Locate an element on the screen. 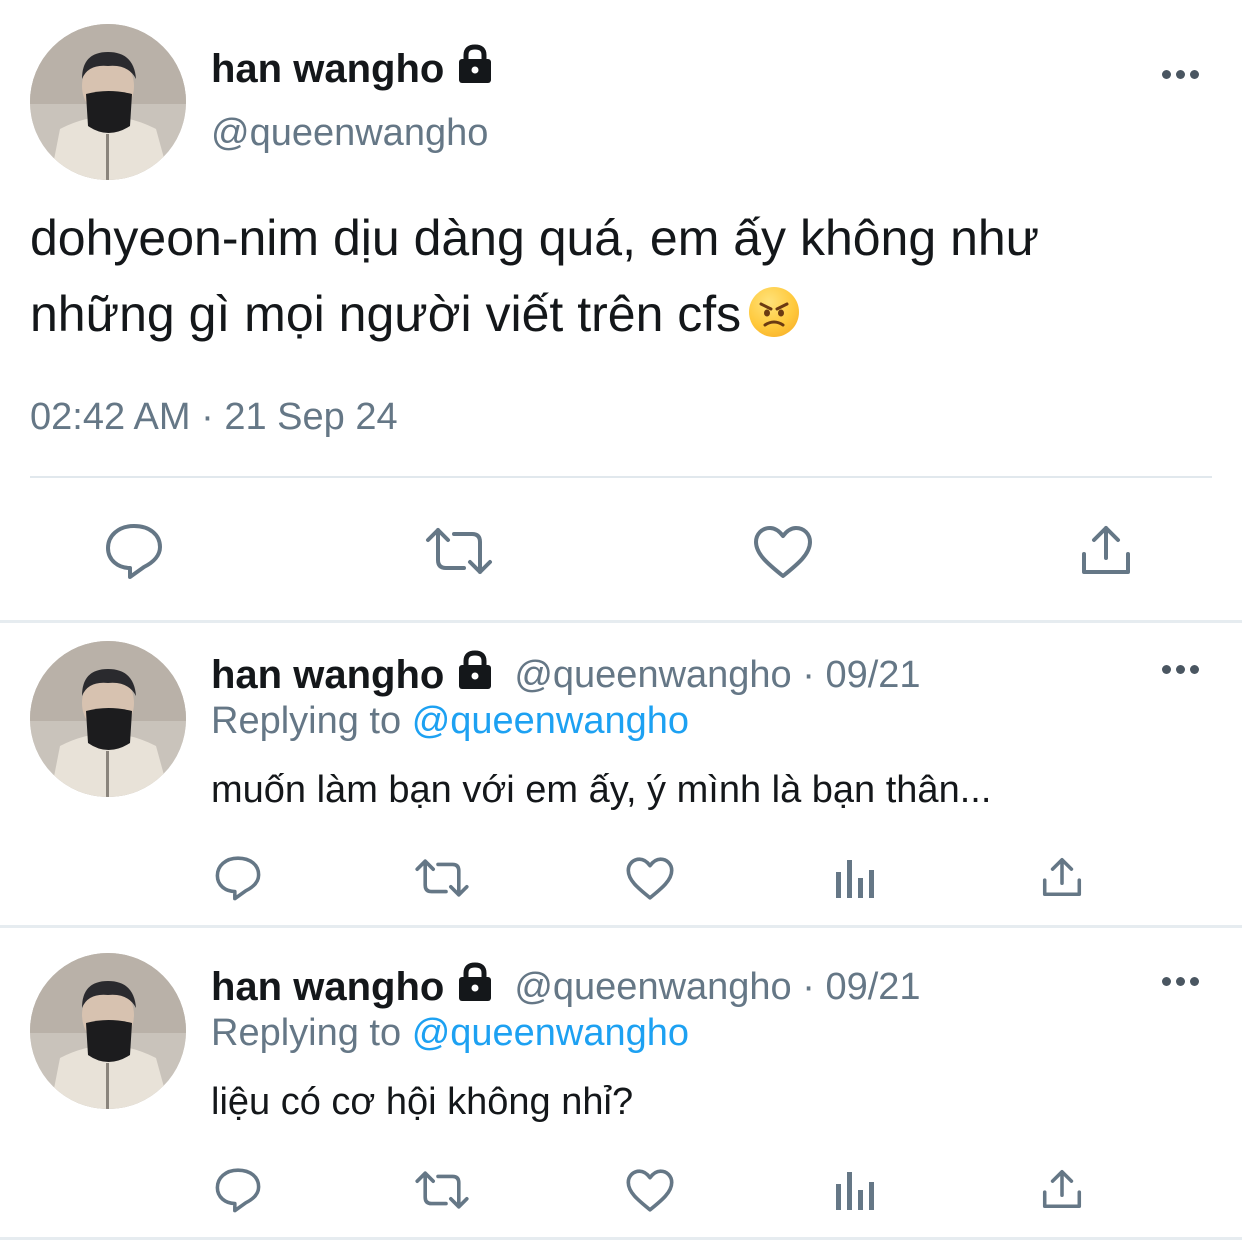 Image resolution: width=1242 pixels, height=1242 pixels. handle: @queenwangho is located at coordinates (349, 133).